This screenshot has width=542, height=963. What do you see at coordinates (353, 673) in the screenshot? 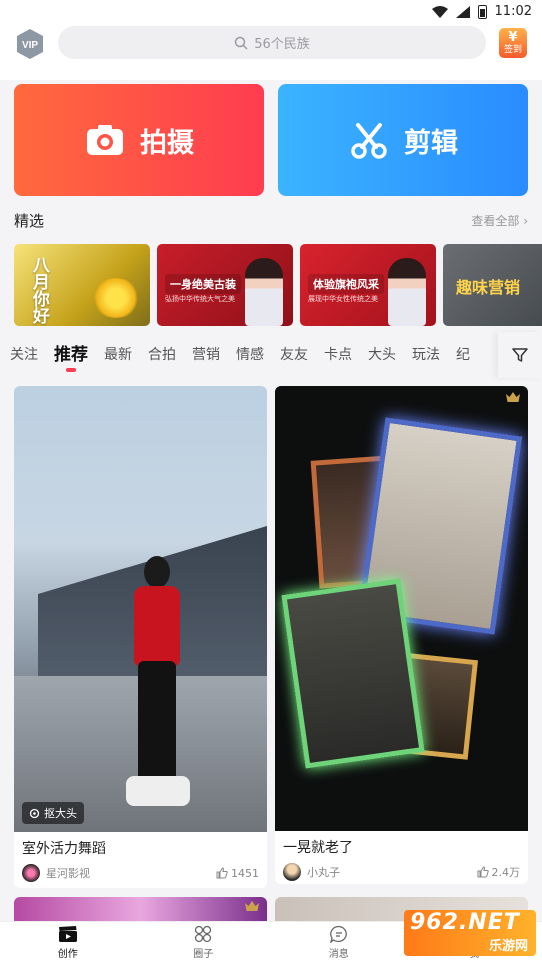
I see `photo-frame` at bounding box center [353, 673].